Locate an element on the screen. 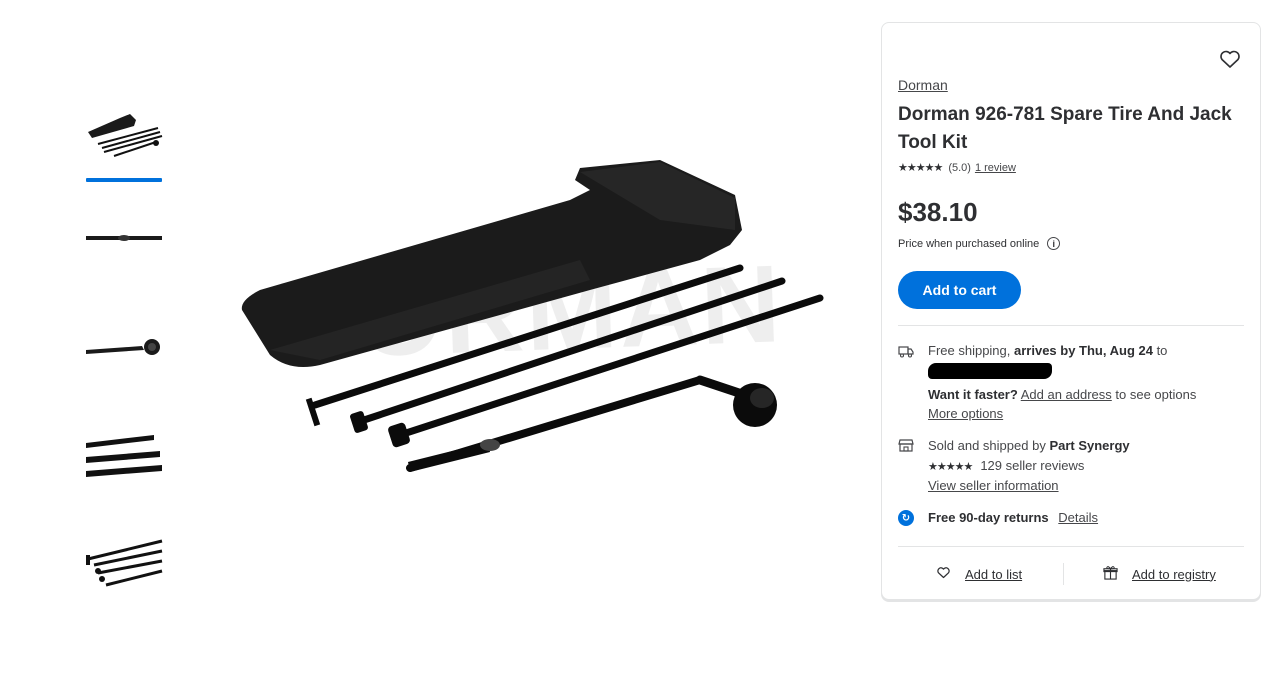  rating-row: ★★★★★ (5.0) 1 review is located at coordinates (957, 168).